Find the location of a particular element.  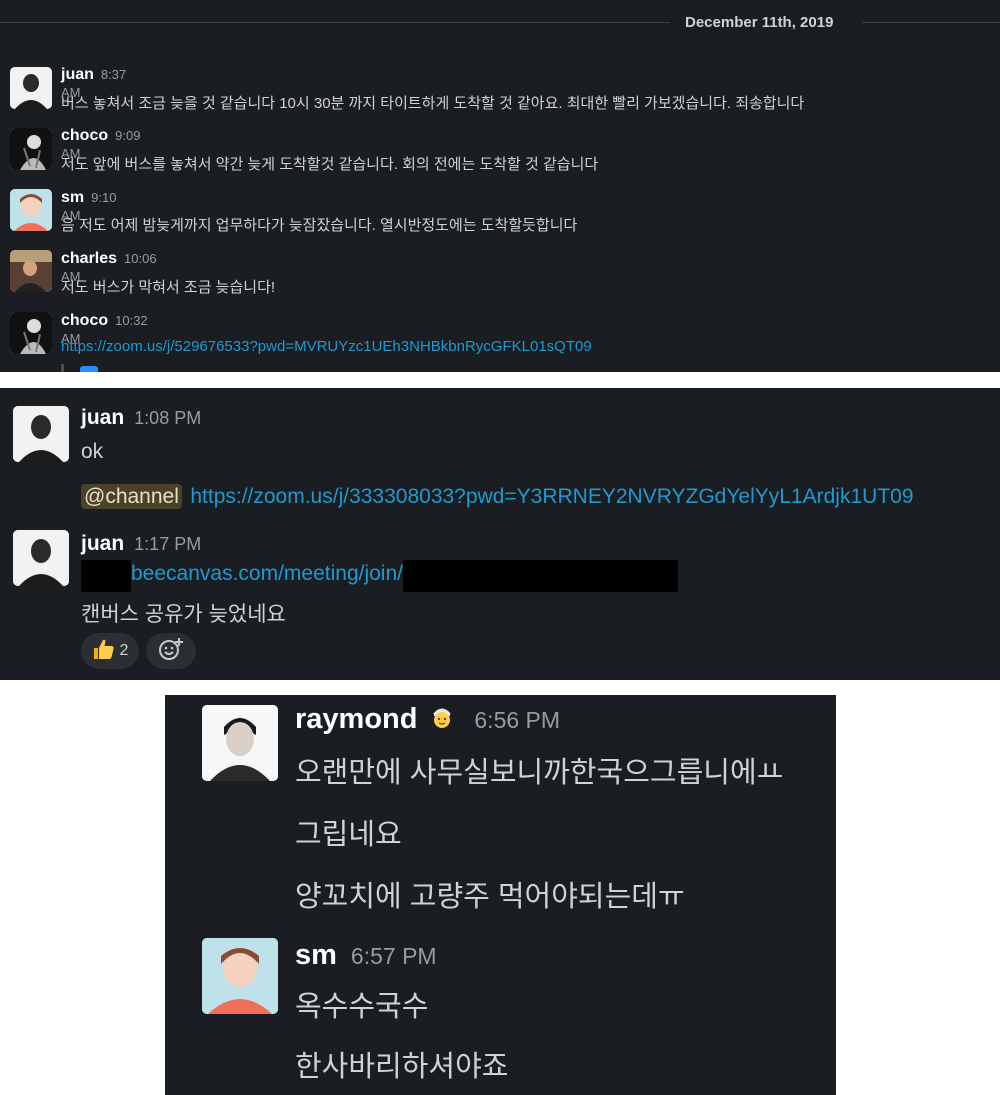

message-timestamp: 6:56 PM is located at coordinates (517, 720).